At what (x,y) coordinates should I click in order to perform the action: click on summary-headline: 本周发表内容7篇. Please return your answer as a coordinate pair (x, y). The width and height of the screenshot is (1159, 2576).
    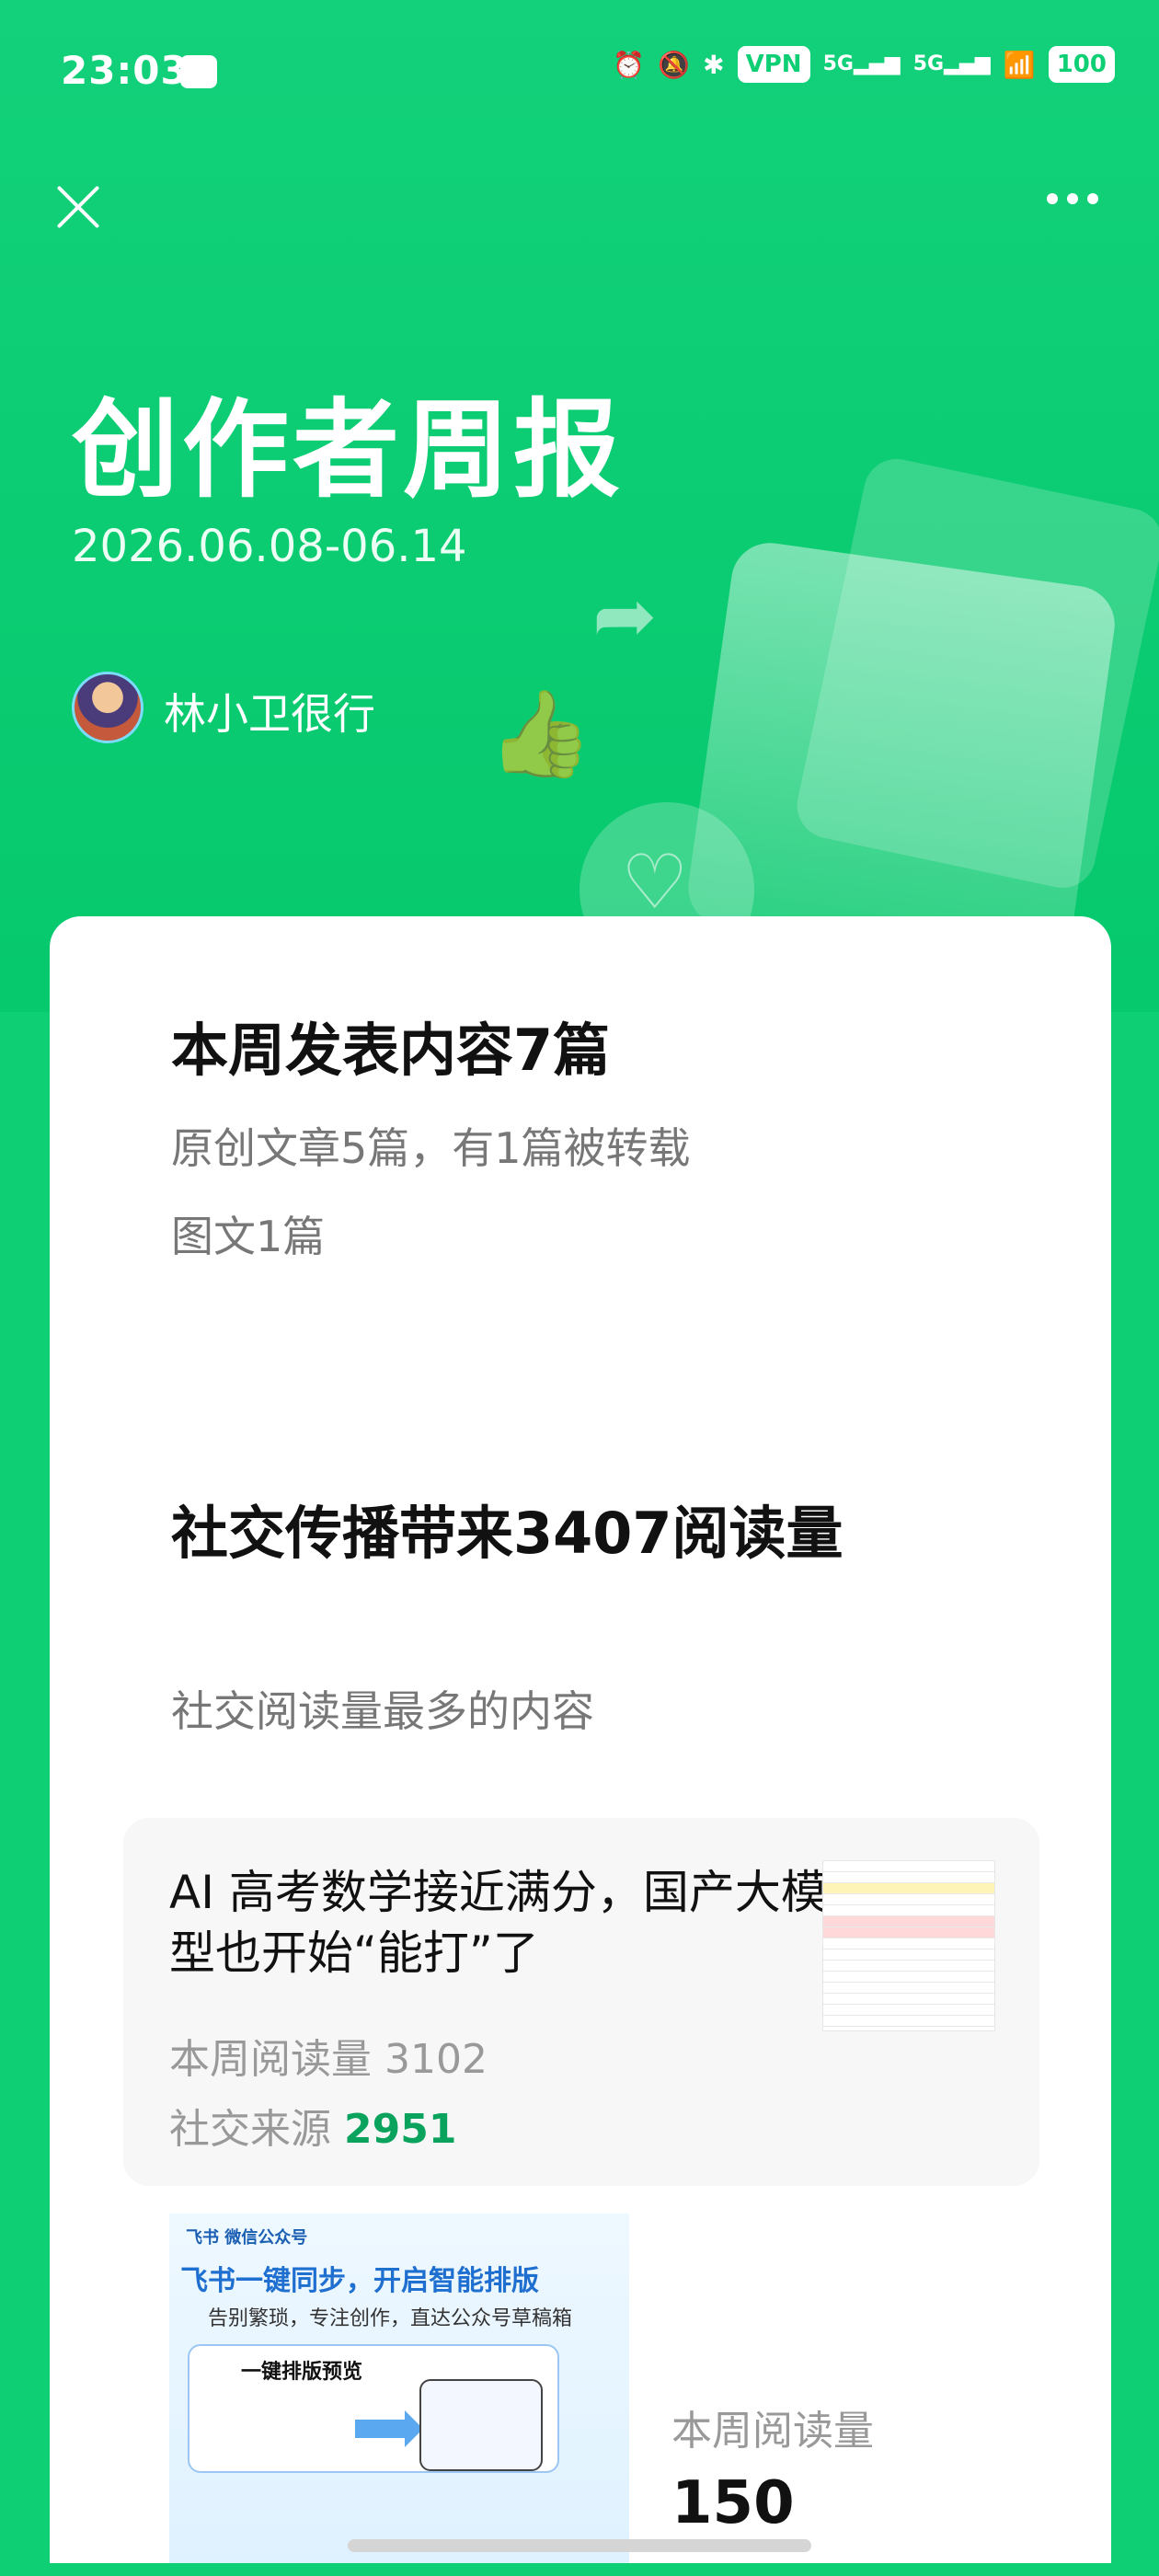
    Looking at the image, I should click on (391, 1050).